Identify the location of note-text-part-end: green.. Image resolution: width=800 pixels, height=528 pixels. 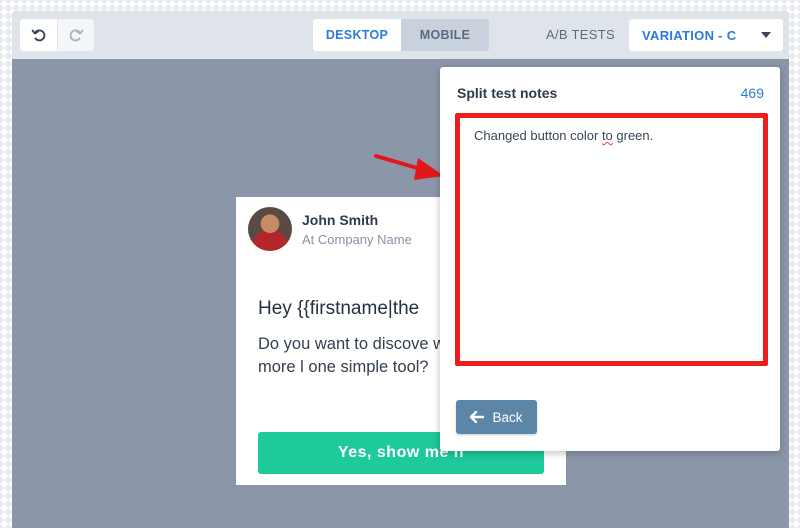
(633, 135).